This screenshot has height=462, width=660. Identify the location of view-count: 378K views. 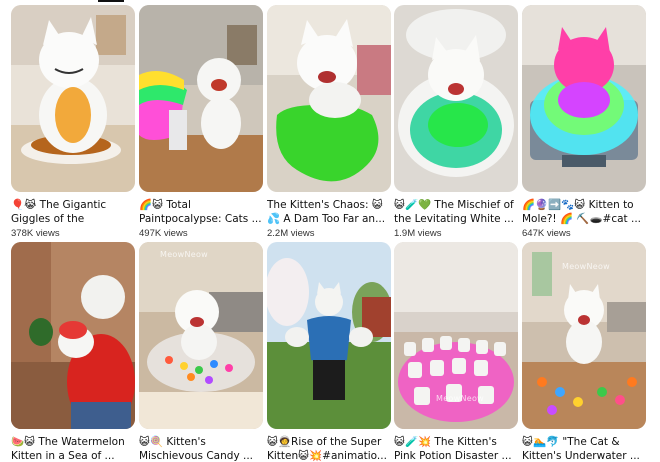
(35, 233).